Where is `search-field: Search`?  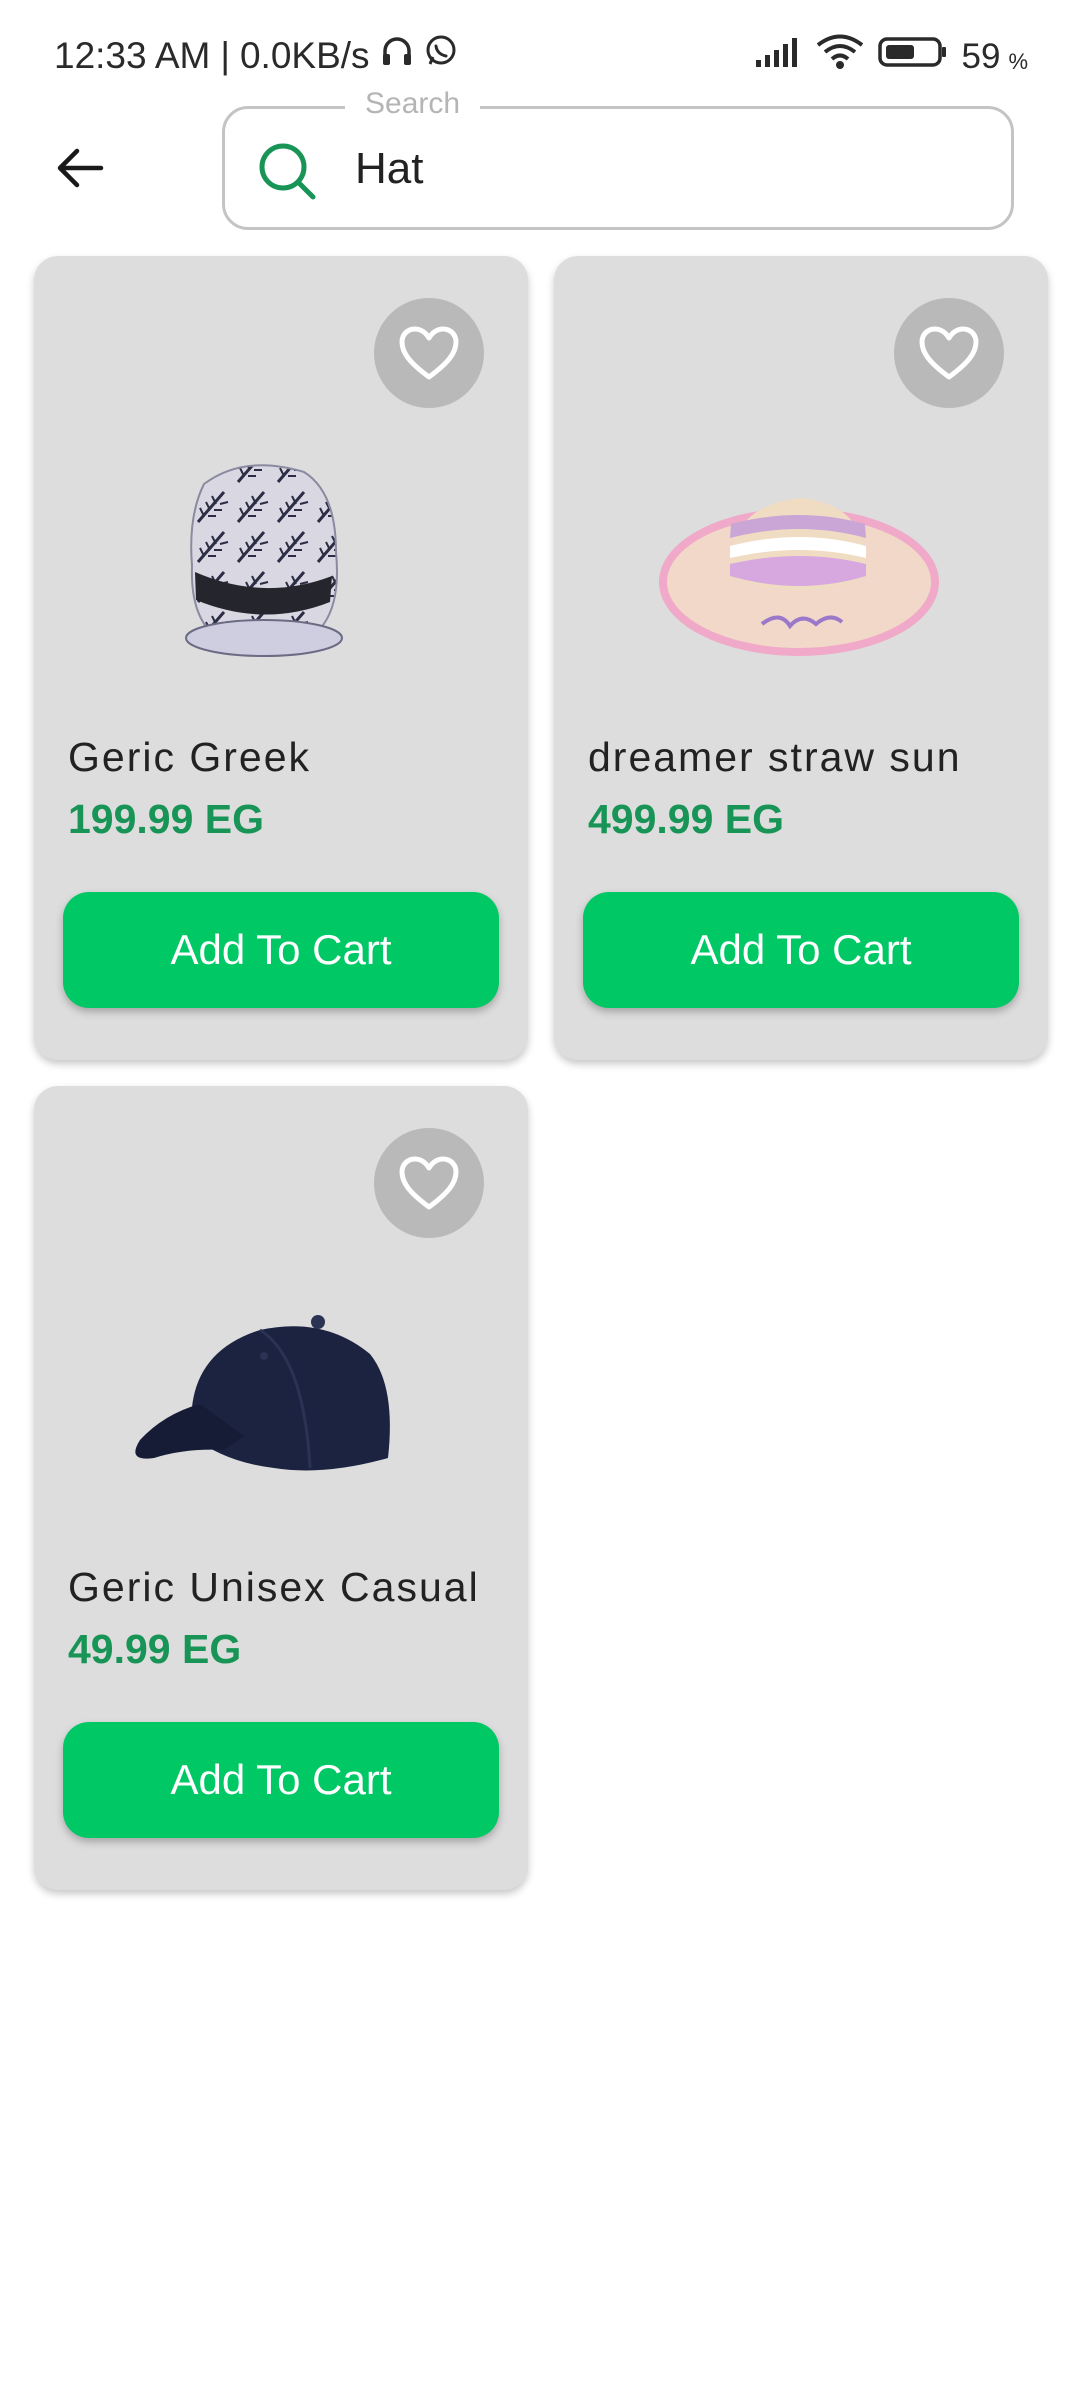
search-field: Search is located at coordinates (618, 158).